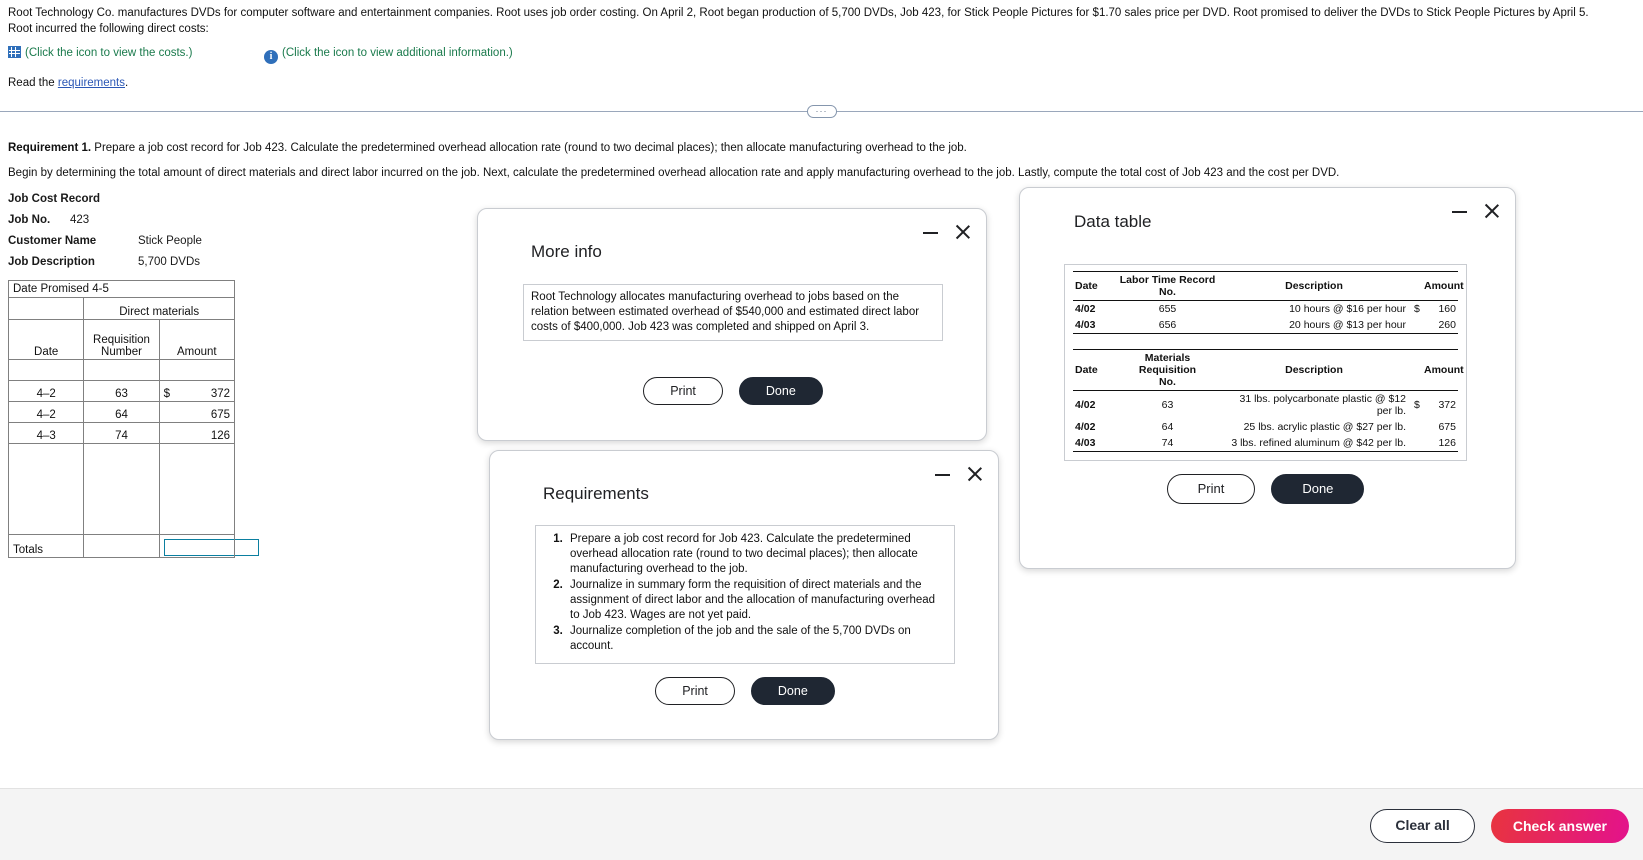  Describe the element at coordinates (1265, 489) in the screenshot. I see `data-table-buttons: Print Done` at that location.